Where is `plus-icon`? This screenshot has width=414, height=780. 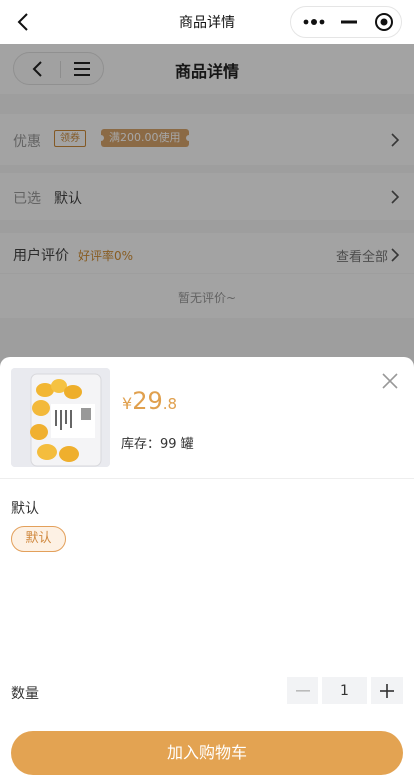
plus-icon is located at coordinates (387, 690).